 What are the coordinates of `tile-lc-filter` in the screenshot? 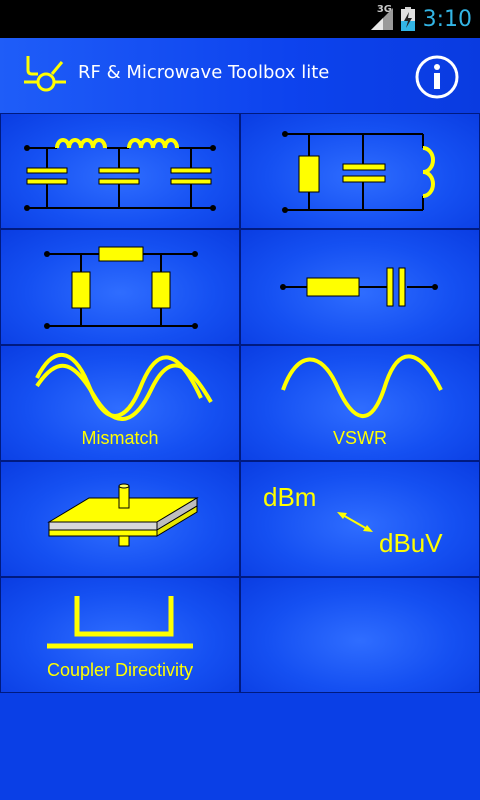 It's located at (120, 171).